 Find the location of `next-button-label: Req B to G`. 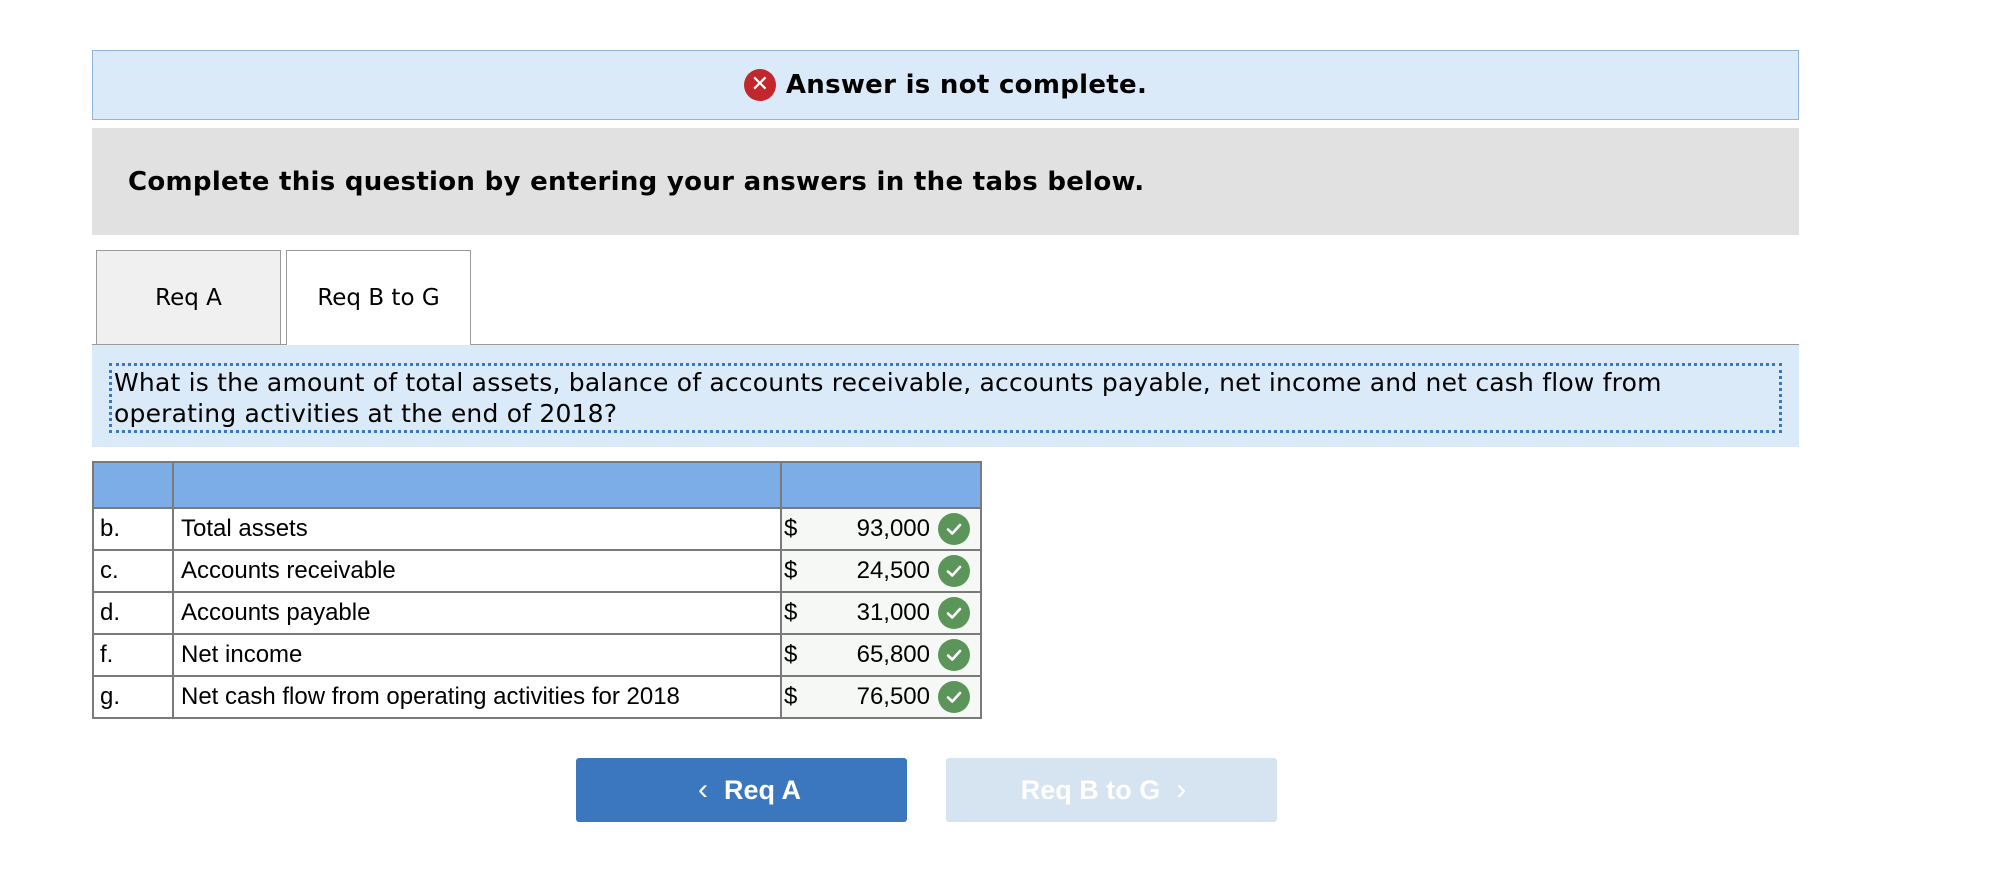

next-button-label: Req B to G is located at coordinates (1090, 789).